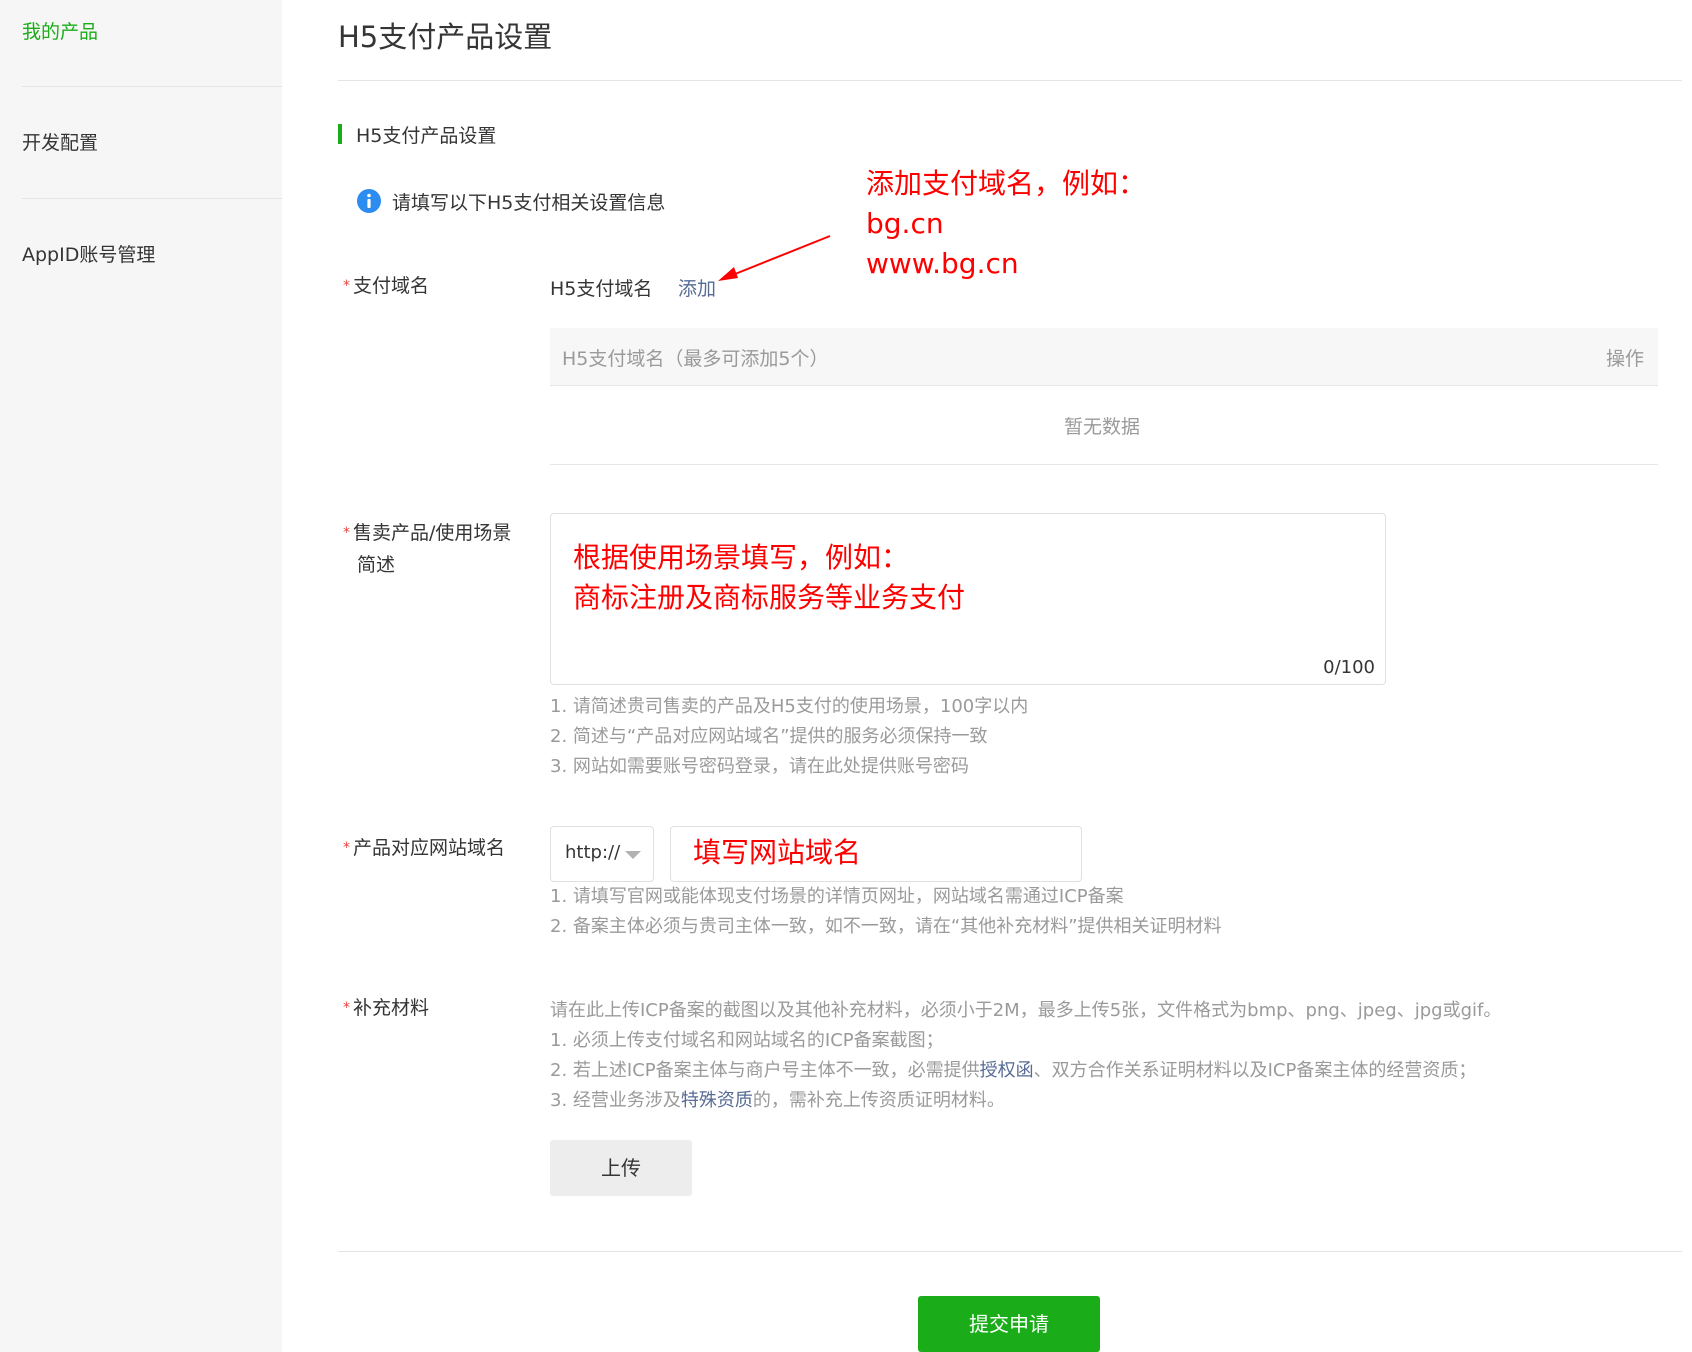 The width and height of the screenshot is (1692, 1352). Describe the element at coordinates (747, 1040) in the screenshot. I see `materials-hint: 1. 必须上传支付域名和网站域名的ICP备案截图；` at that location.